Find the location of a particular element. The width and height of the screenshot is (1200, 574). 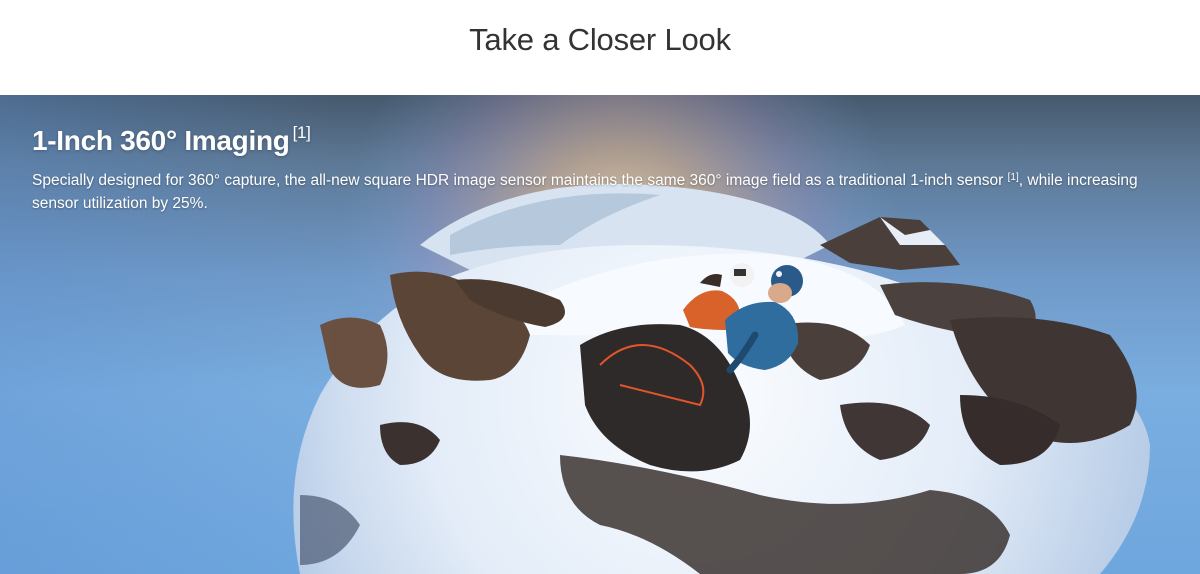

feature-description-footnote: [1] is located at coordinates (1013, 177).